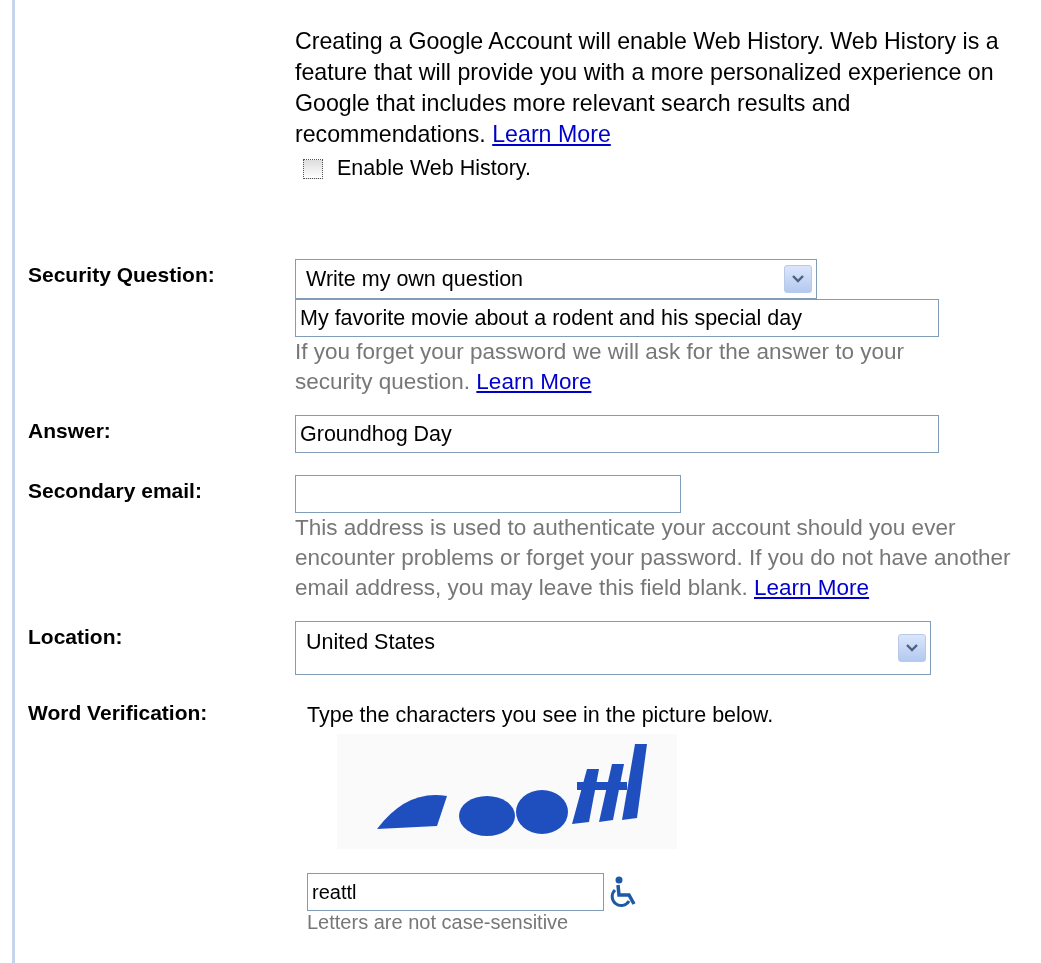 Image resolution: width=1041 pixels, height=963 pixels. Describe the element at coordinates (75, 637) in the screenshot. I see `field-label: Location:` at that location.